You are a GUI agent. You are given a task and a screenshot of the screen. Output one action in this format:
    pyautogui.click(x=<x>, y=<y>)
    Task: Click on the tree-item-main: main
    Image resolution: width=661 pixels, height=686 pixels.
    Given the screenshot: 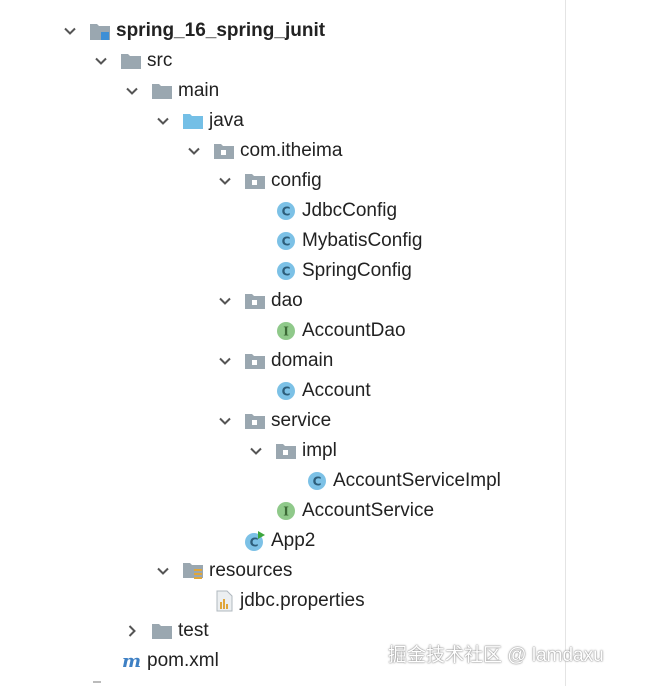 What is the action you would take?
    pyautogui.click(x=169, y=91)
    